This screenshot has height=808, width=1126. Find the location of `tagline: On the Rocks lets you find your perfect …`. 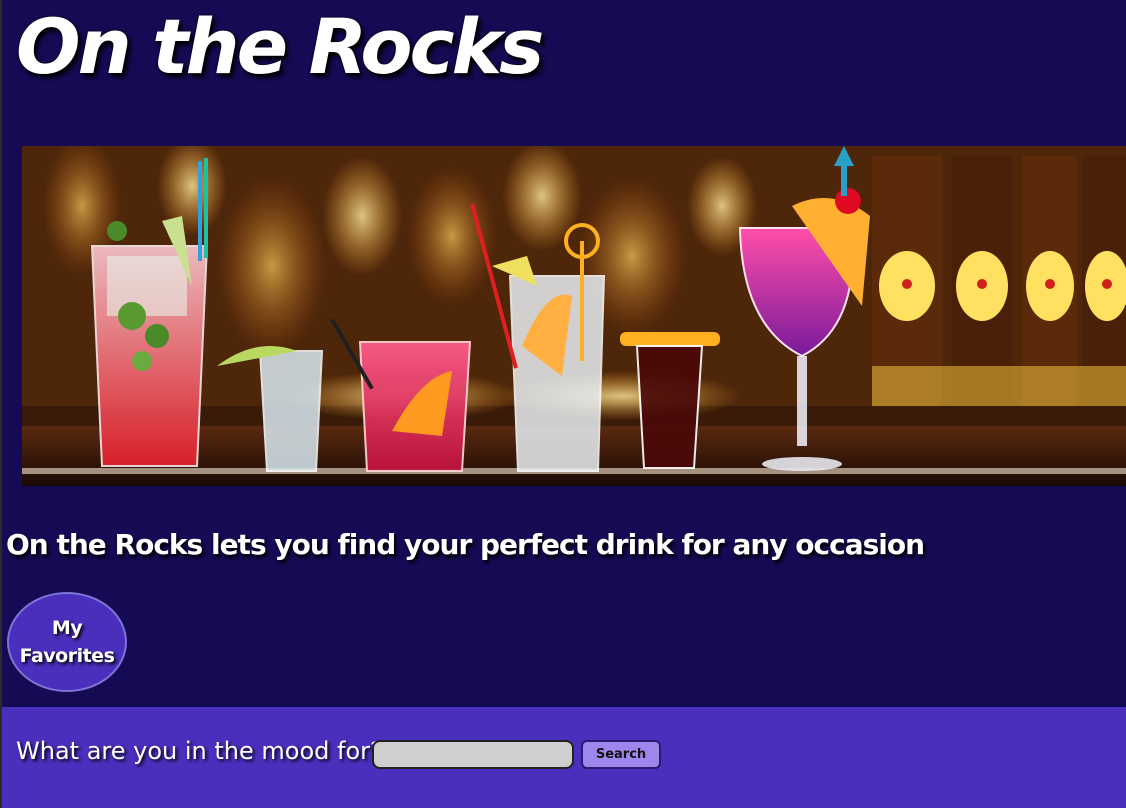

tagline: On the Rocks lets you find your perfect … is located at coordinates (465, 544).